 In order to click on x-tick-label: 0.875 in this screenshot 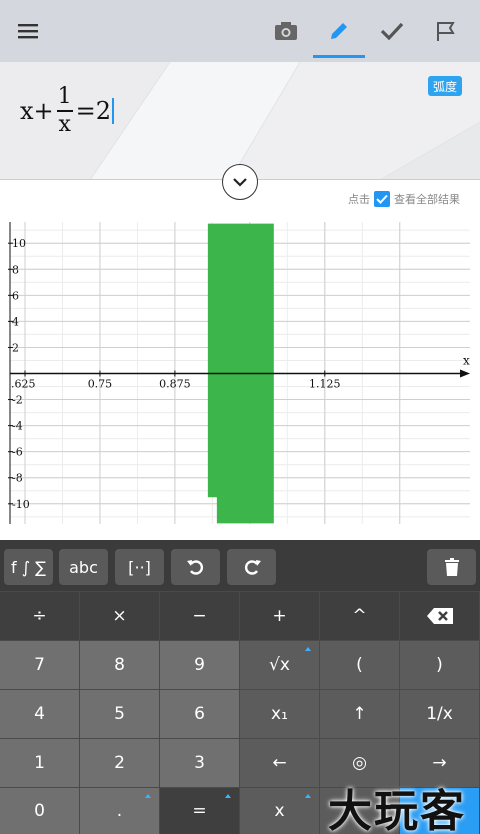, I will do `click(175, 384)`.